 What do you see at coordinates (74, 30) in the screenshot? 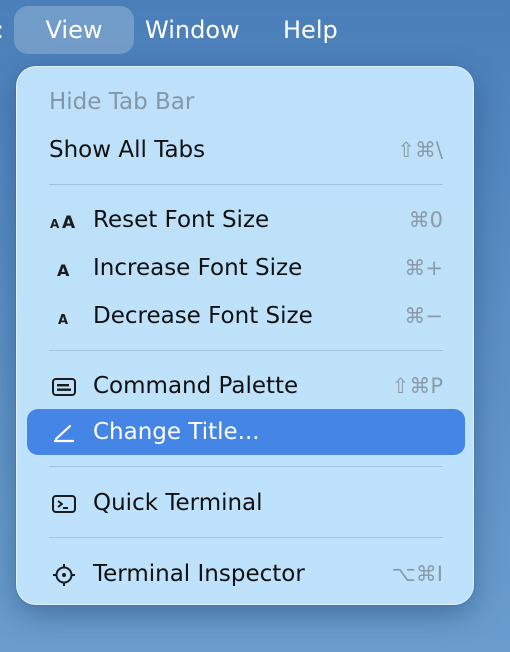
I see `menubar-item-view: View` at bounding box center [74, 30].